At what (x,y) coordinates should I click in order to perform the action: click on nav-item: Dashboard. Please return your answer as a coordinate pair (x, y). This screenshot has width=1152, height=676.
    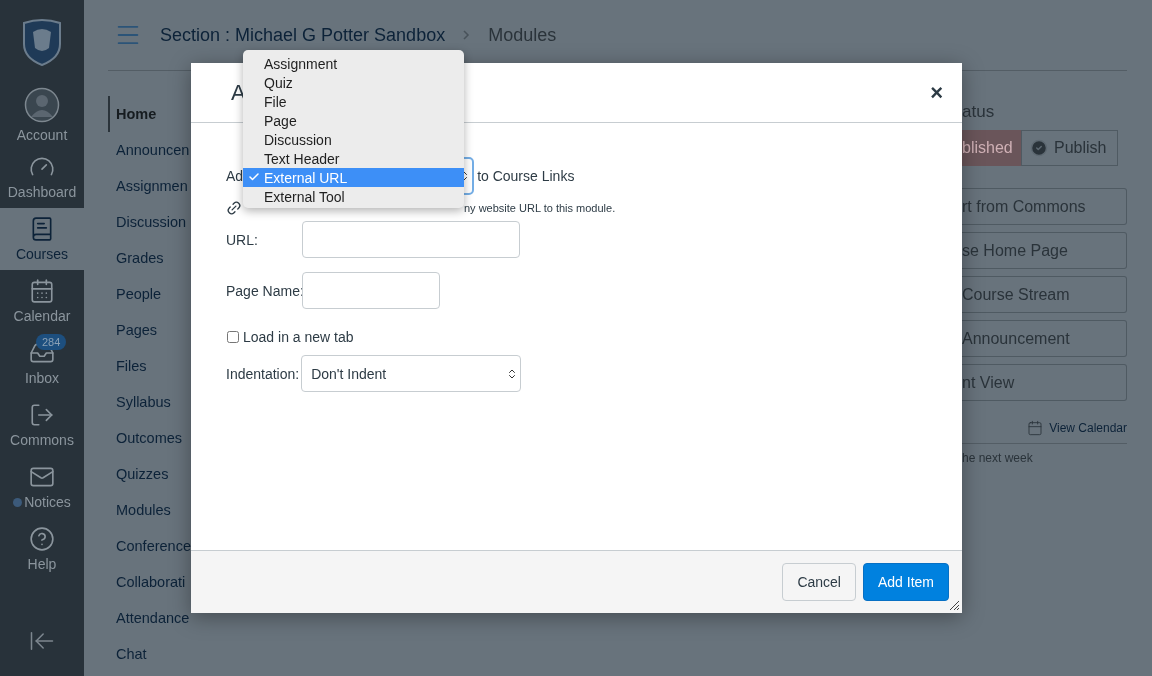
    Looking at the image, I should click on (42, 177).